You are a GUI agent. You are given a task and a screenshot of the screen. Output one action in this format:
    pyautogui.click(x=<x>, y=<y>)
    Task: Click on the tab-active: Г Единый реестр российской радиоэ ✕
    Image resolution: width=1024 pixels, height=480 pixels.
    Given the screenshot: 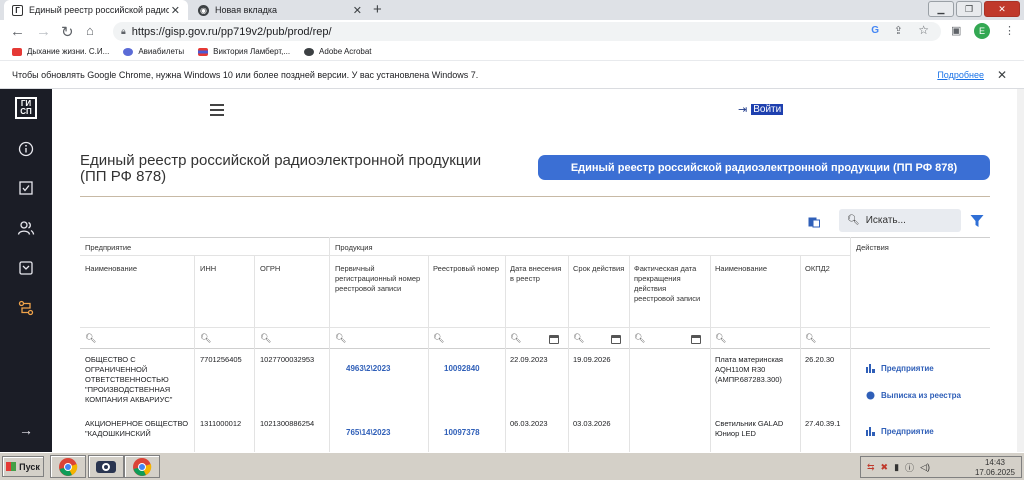 What is the action you would take?
    pyautogui.click(x=96, y=10)
    